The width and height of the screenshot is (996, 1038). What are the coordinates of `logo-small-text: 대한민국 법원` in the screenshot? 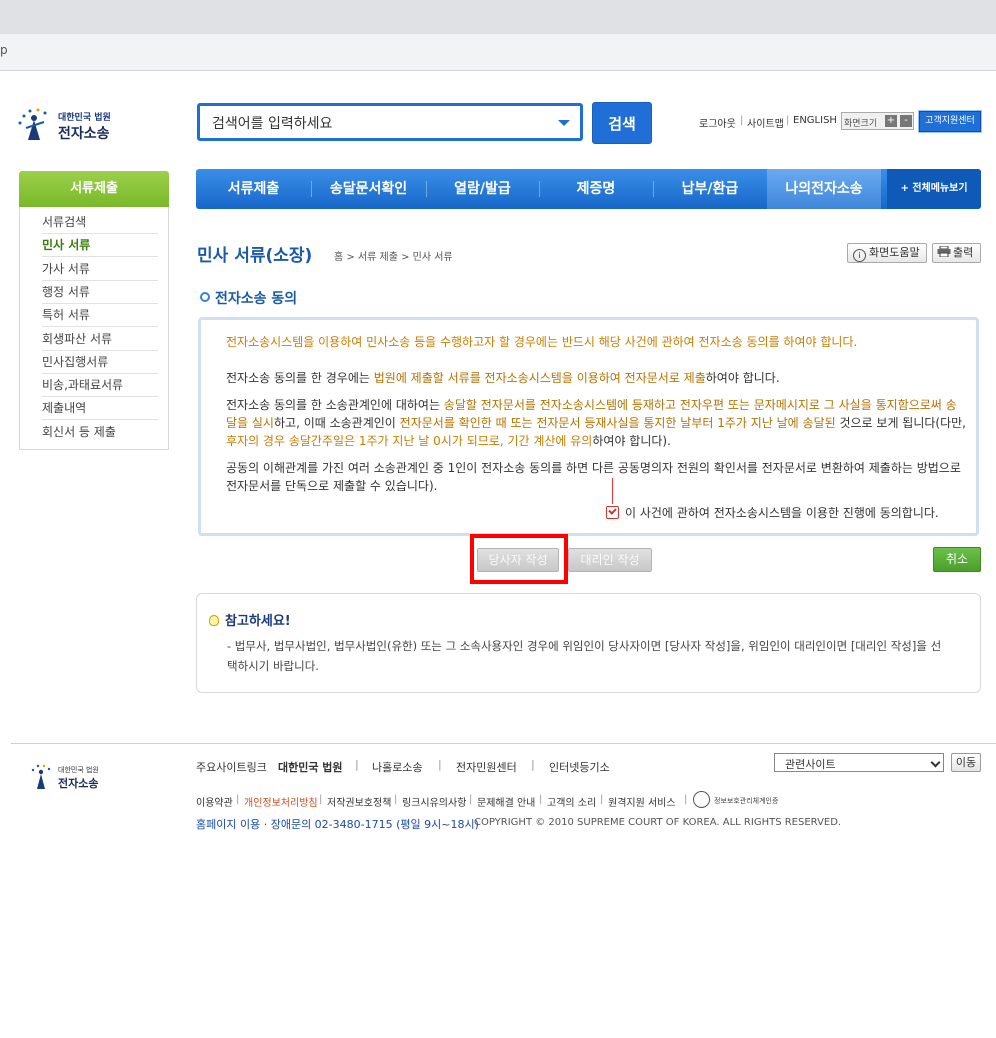 It's located at (84, 118).